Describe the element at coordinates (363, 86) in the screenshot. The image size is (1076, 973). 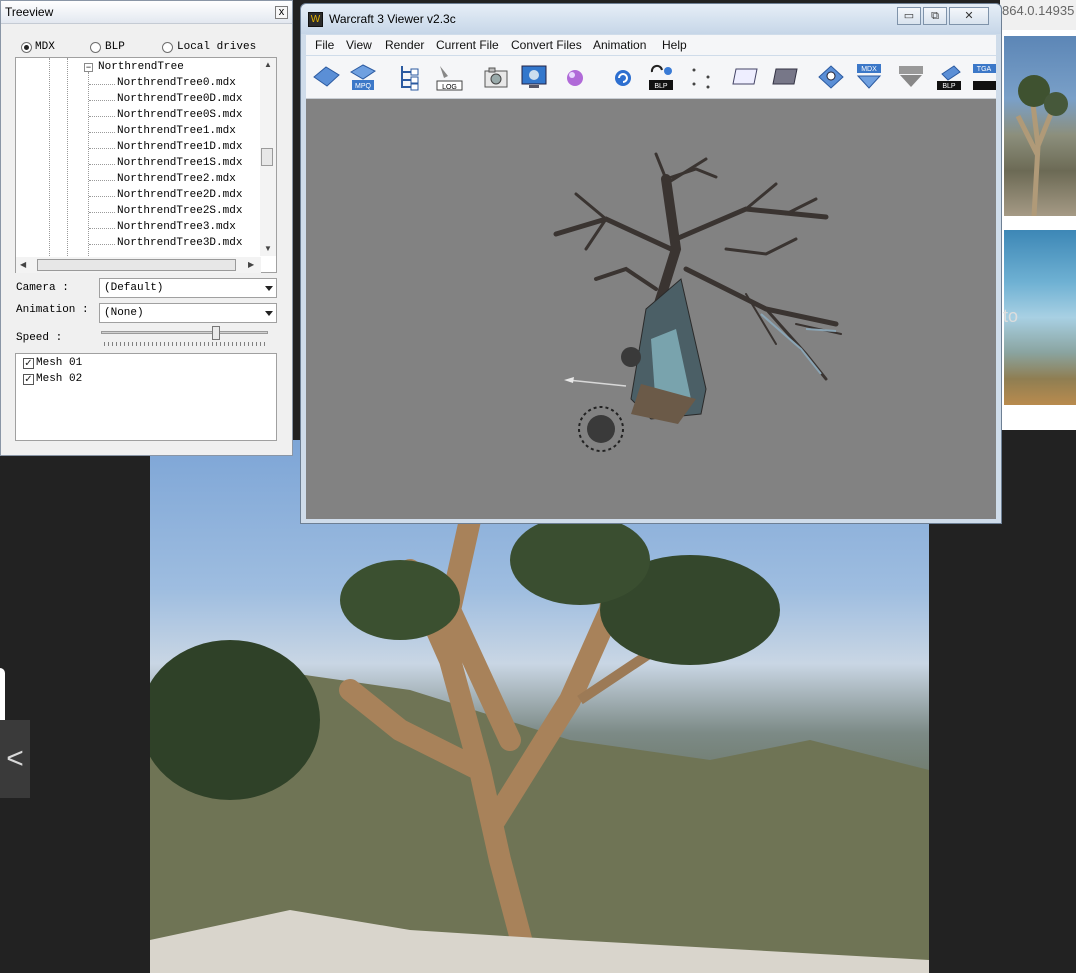
I see `svg-text: MPQ` at that location.